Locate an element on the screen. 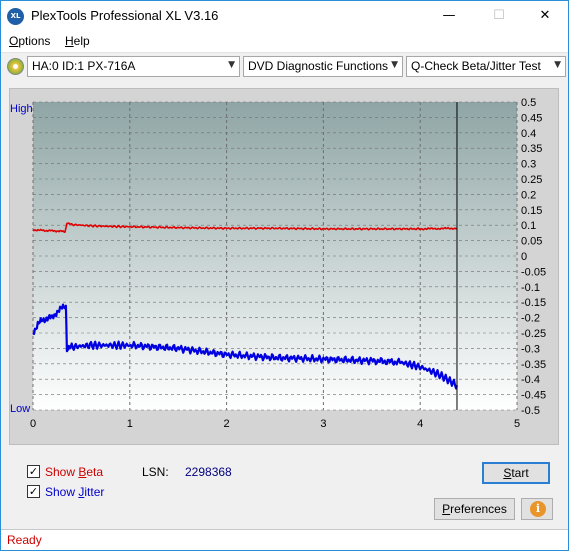 This screenshot has width=569, height=551. lsn-value: 2298368 is located at coordinates (208, 472).